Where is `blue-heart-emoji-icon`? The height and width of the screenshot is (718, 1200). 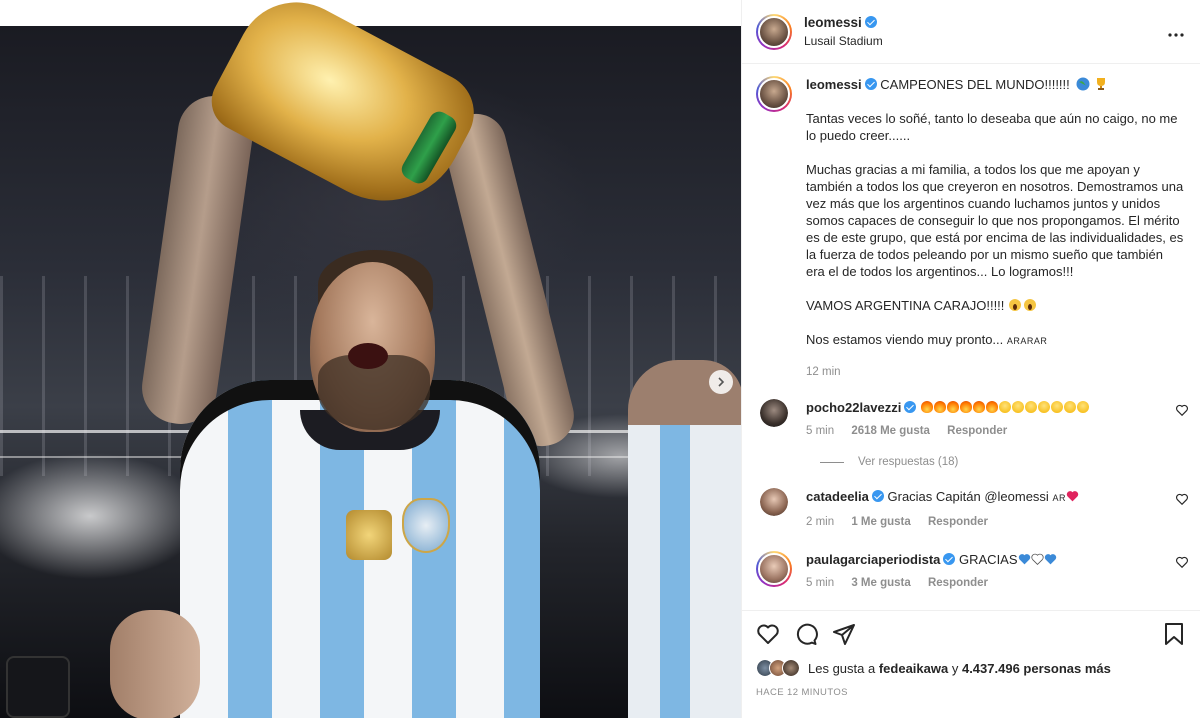 blue-heart-emoji-icon is located at coordinates (1050, 559).